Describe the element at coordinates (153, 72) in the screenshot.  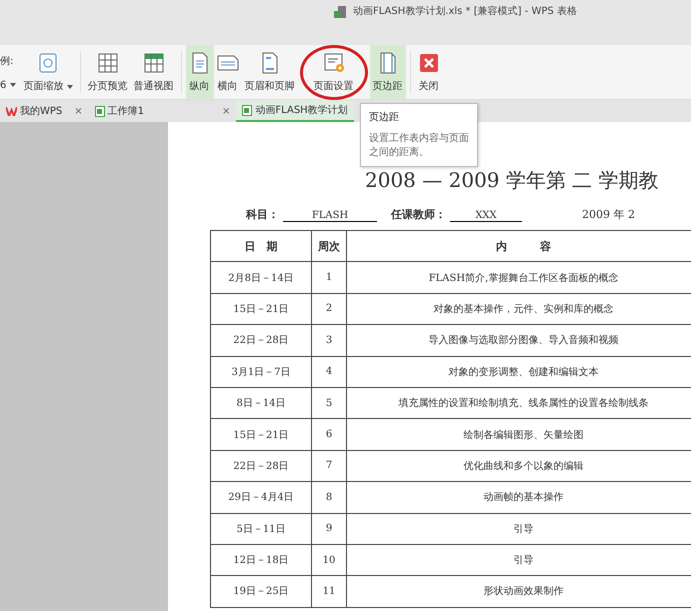
I see `toolbar-button: 普通视图` at that location.